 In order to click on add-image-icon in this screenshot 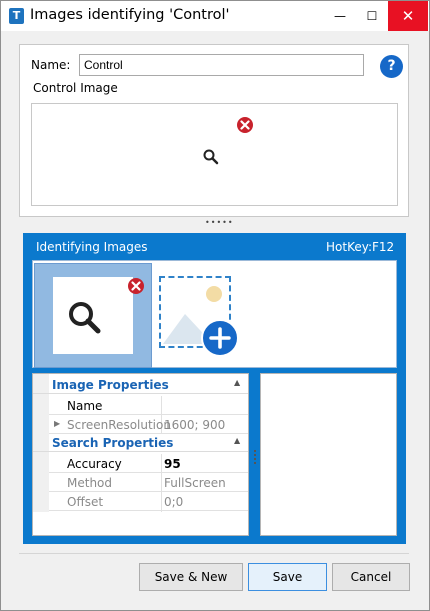, I will do `click(220, 338)`.